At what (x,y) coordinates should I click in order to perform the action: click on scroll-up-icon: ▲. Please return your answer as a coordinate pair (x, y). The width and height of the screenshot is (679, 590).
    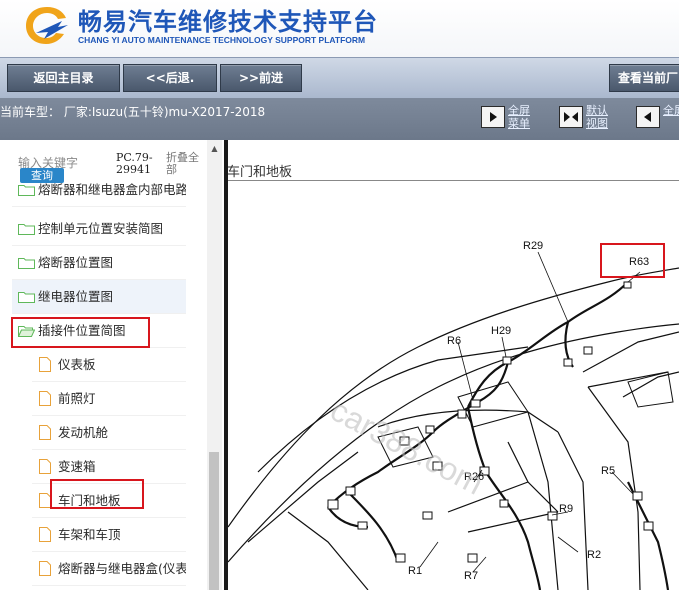
    Looking at the image, I should click on (214, 149).